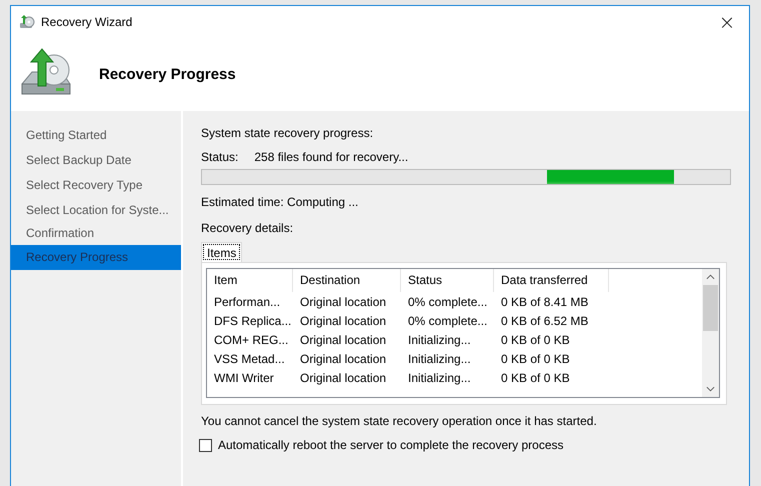 This screenshot has height=486, width=761. I want to click on step-item: Select Backup Date, so click(96, 160).